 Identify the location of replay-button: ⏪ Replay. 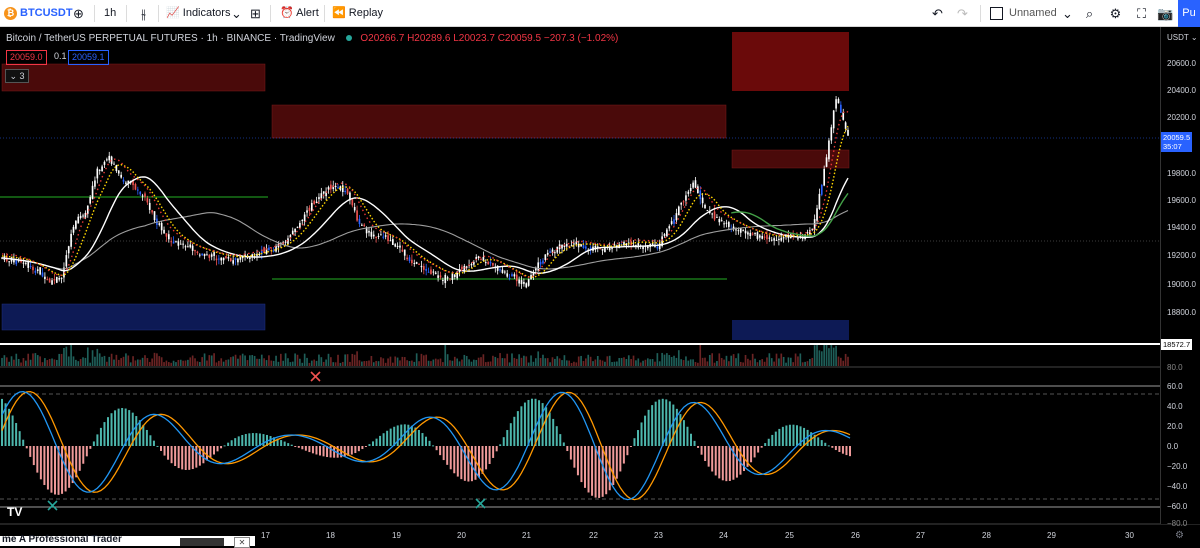
(357, 13).